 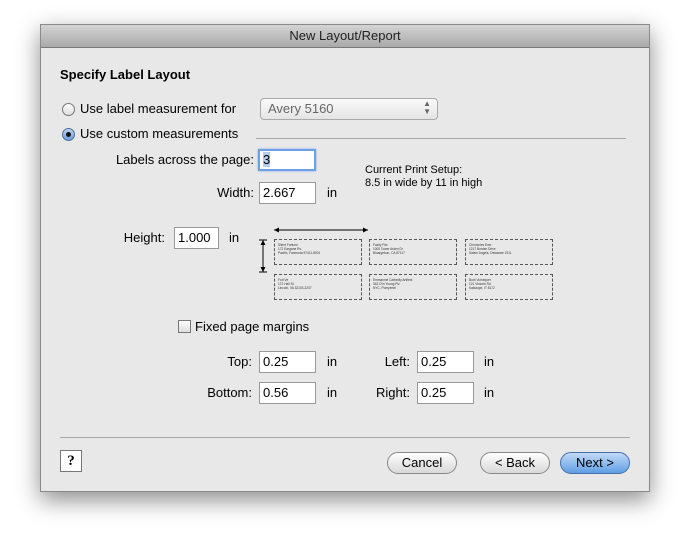 I want to click on help-button: ?, so click(x=71, y=461).